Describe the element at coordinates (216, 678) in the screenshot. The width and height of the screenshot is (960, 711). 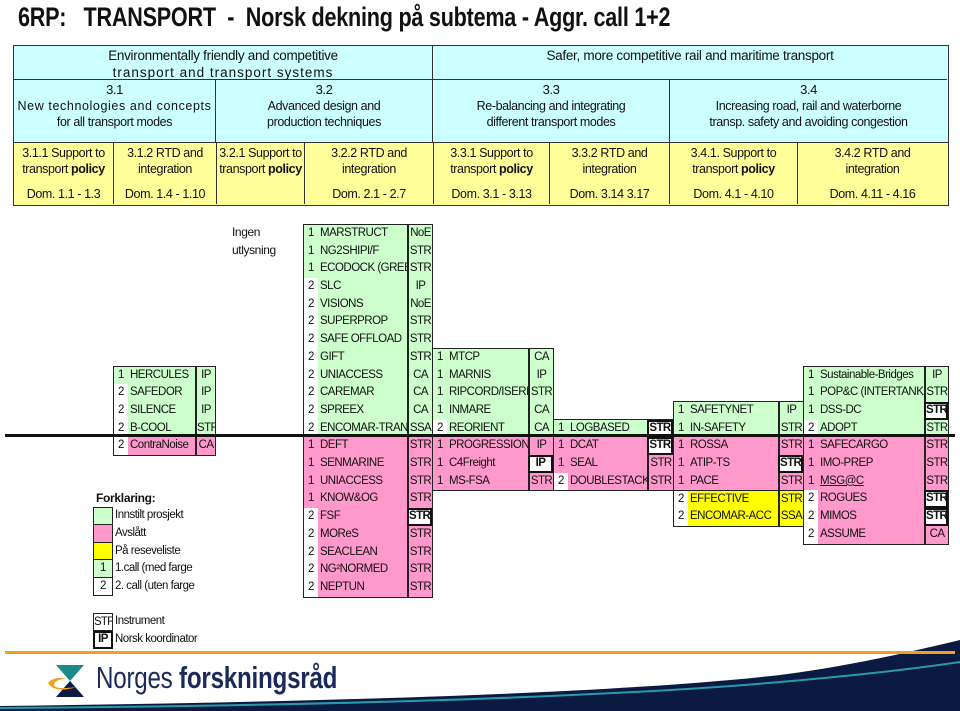
I see `logo-wordmark: Norges forskningsråd` at that location.